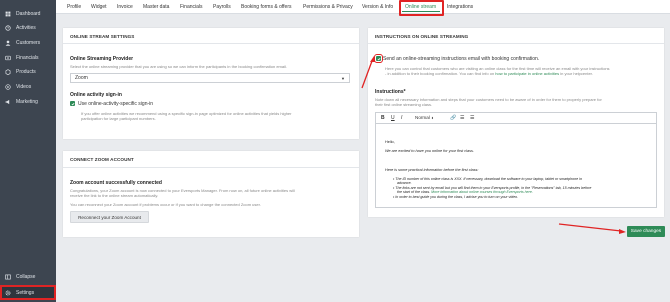 The image size is (670, 302). What do you see at coordinates (372, 59) in the screenshot?
I see `arrow-head-checkbox` at bounding box center [372, 59].